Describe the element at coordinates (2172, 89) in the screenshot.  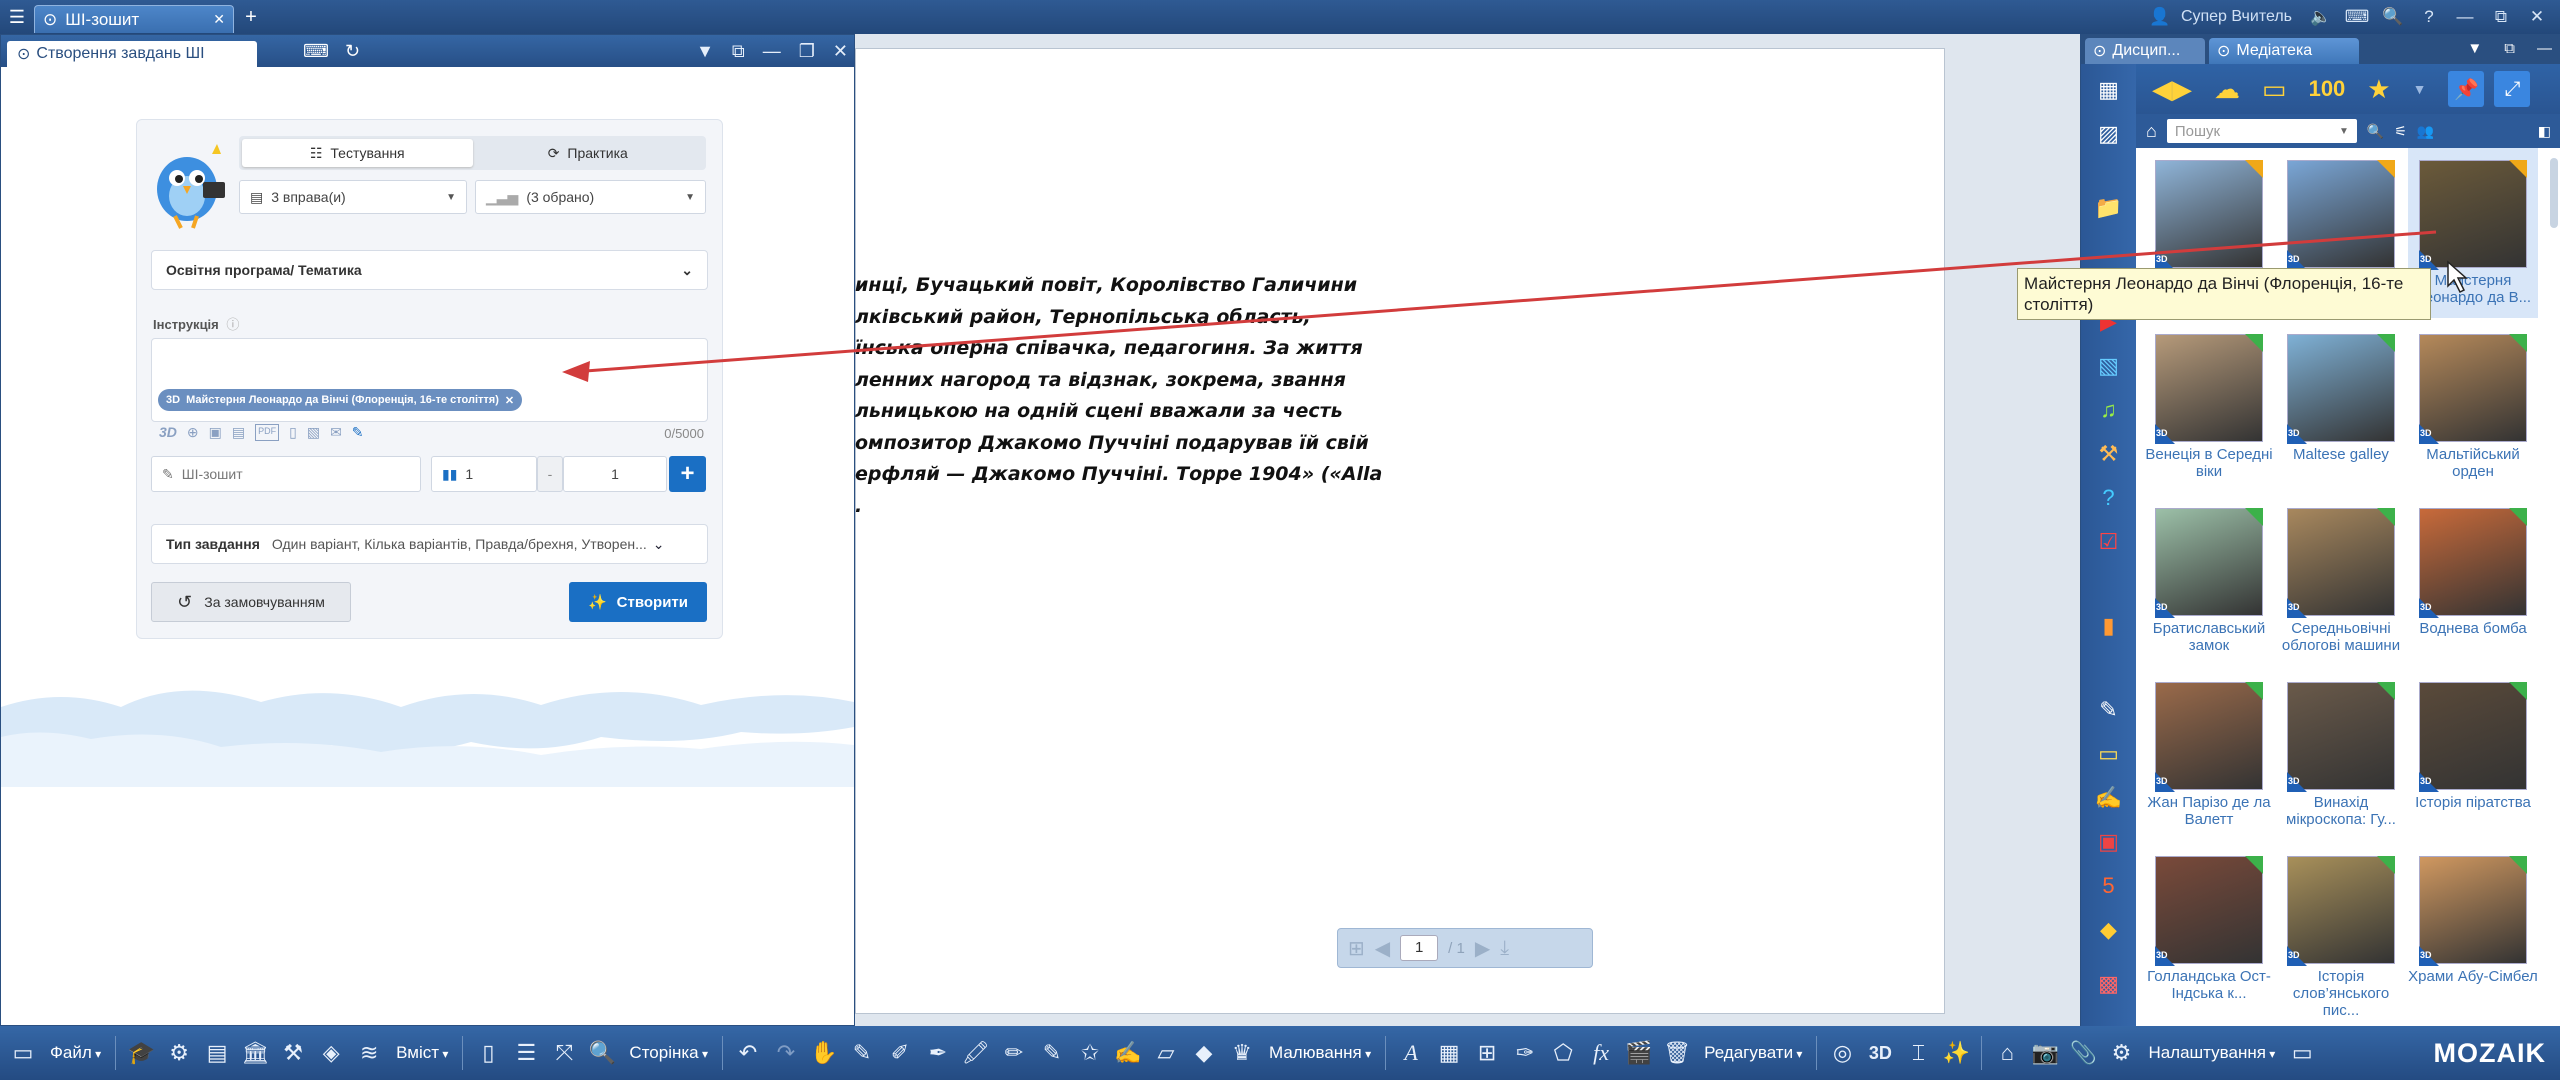
I see `arrows-icon: ◀▶` at that location.